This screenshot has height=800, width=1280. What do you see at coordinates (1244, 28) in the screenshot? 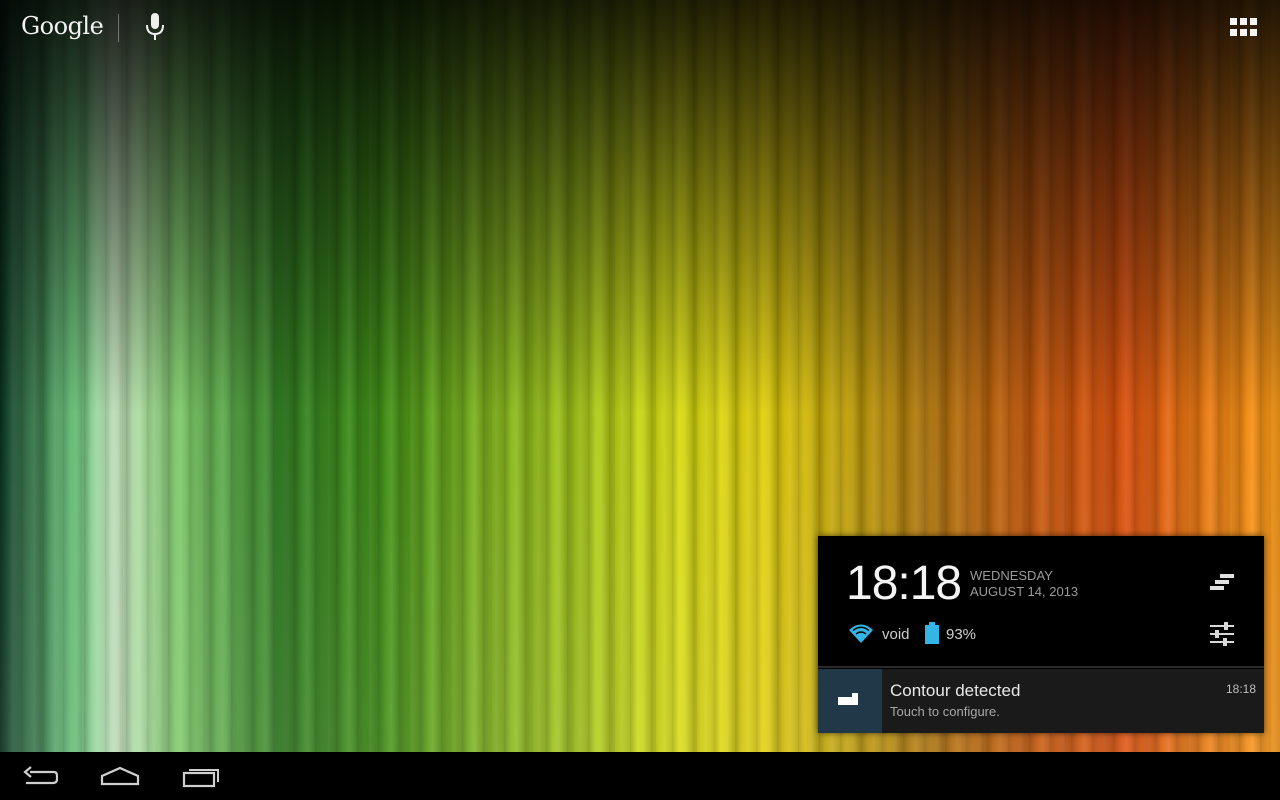
I see `app-drawer-icon` at bounding box center [1244, 28].